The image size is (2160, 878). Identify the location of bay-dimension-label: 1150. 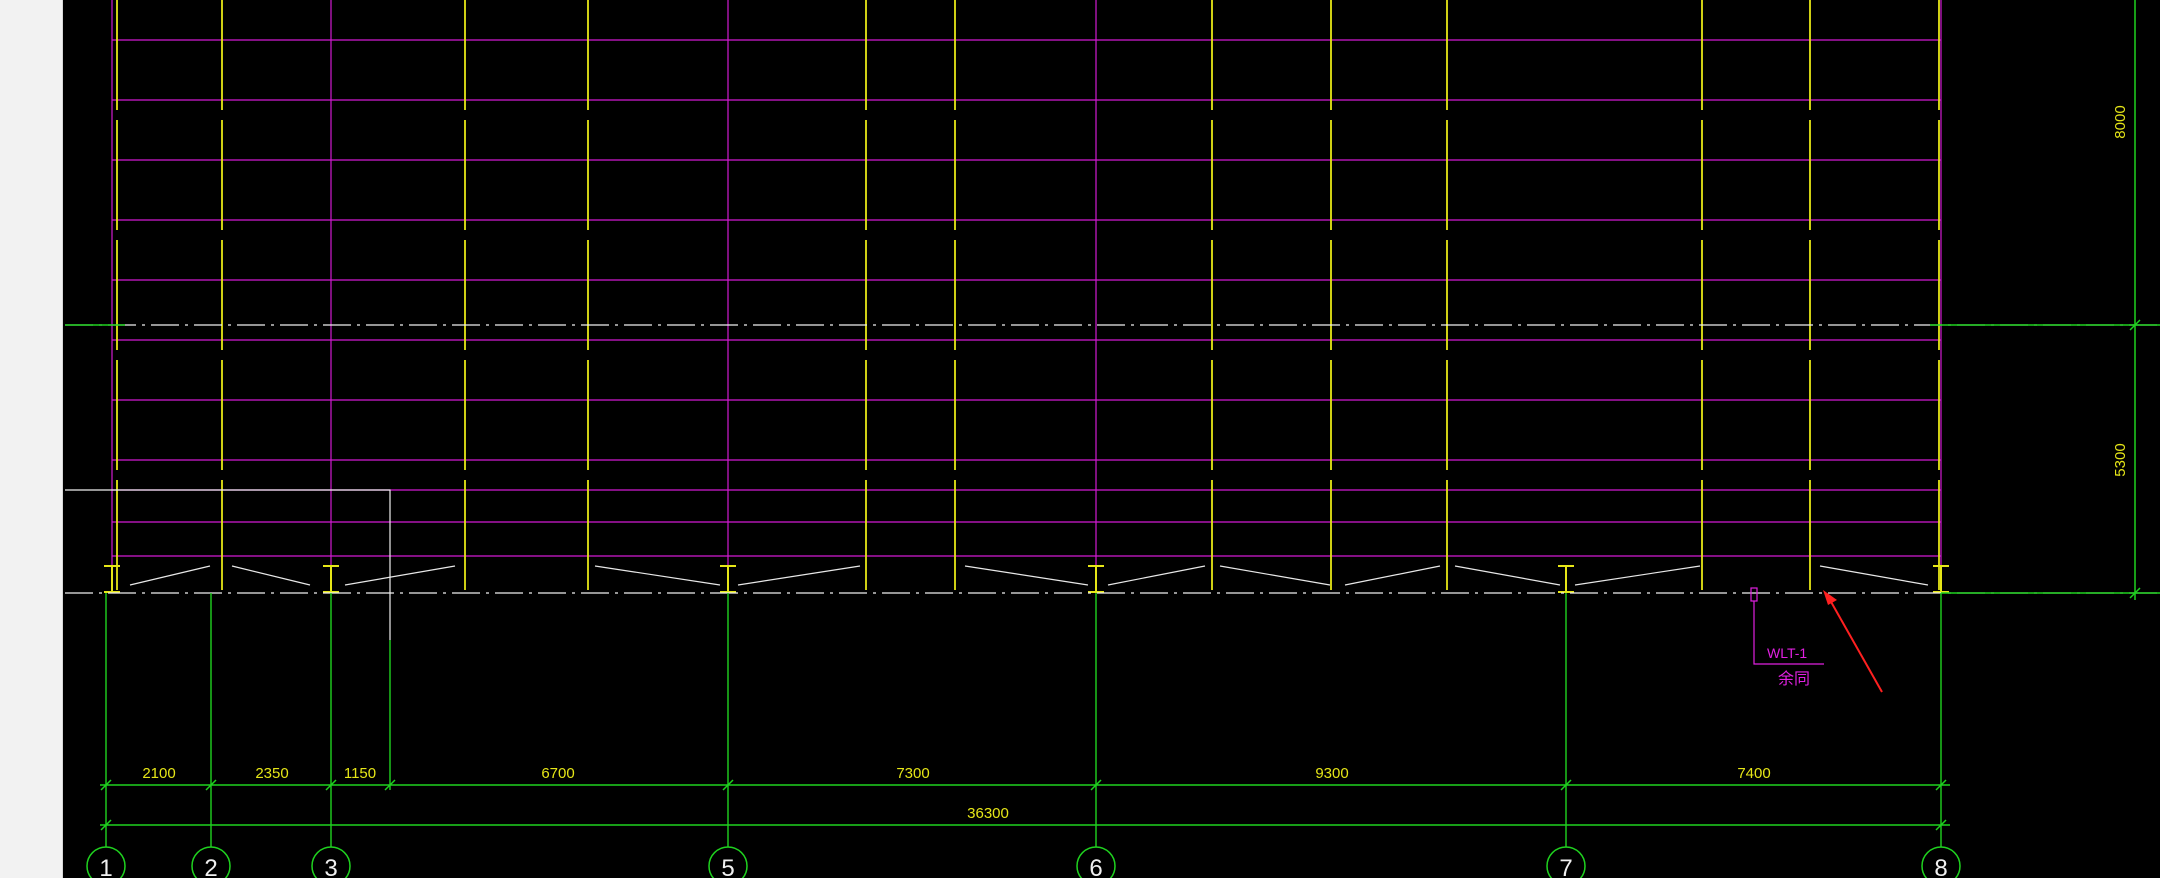
(360, 773).